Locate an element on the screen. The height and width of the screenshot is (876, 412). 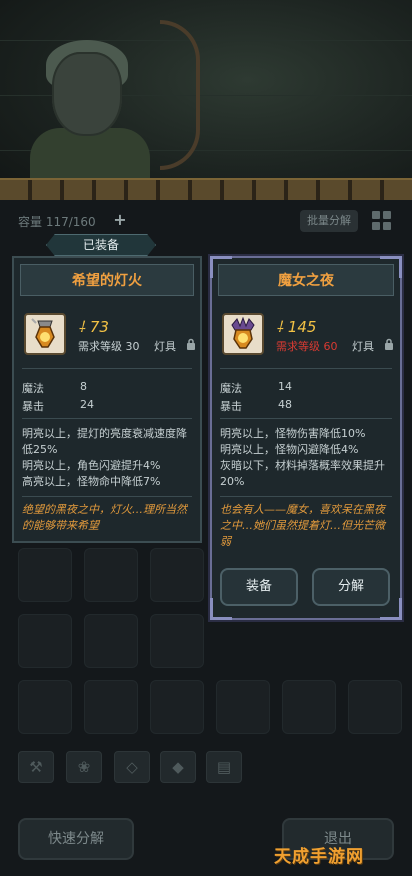
floor-rail is located at coordinates (206, 189).